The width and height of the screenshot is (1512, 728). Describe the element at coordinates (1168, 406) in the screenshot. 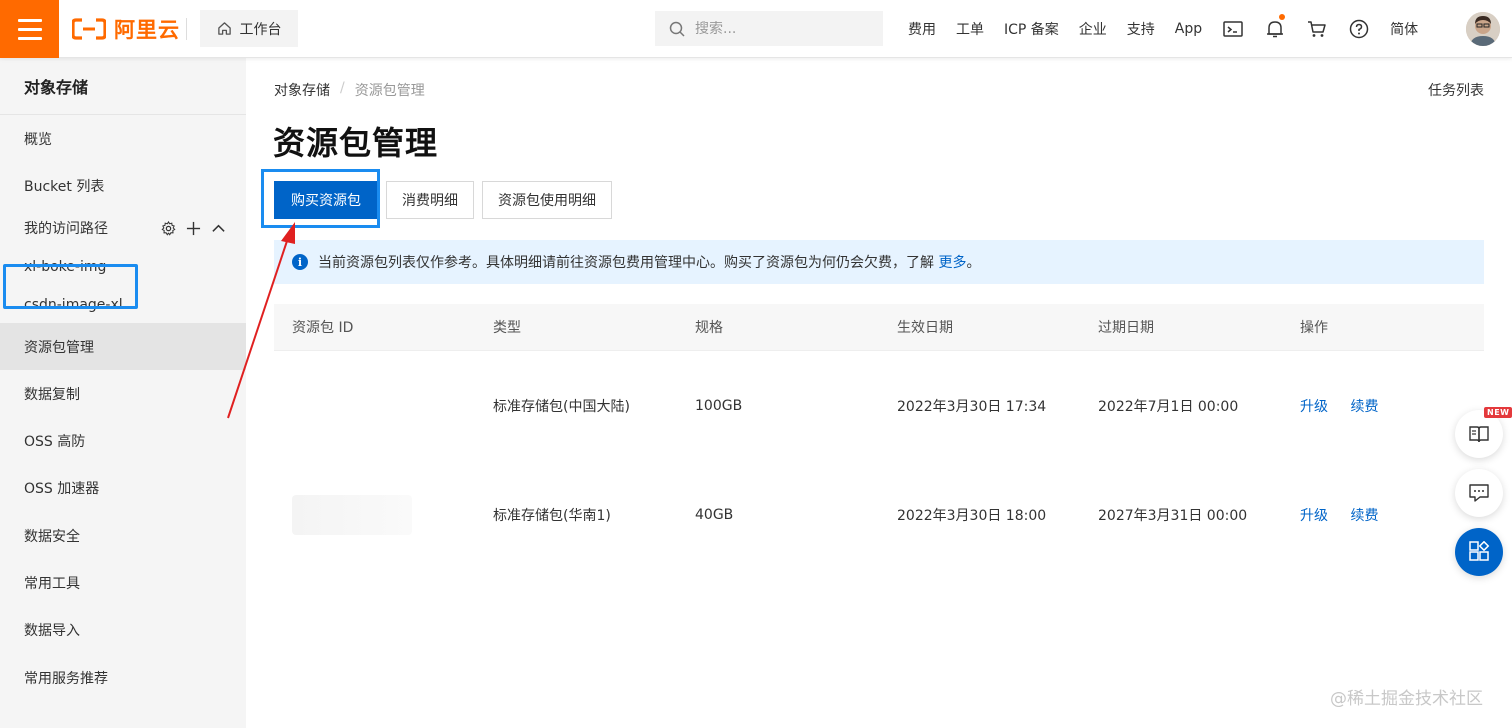

I see `cell-end-date: 2022年7月1日 00:00` at that location.